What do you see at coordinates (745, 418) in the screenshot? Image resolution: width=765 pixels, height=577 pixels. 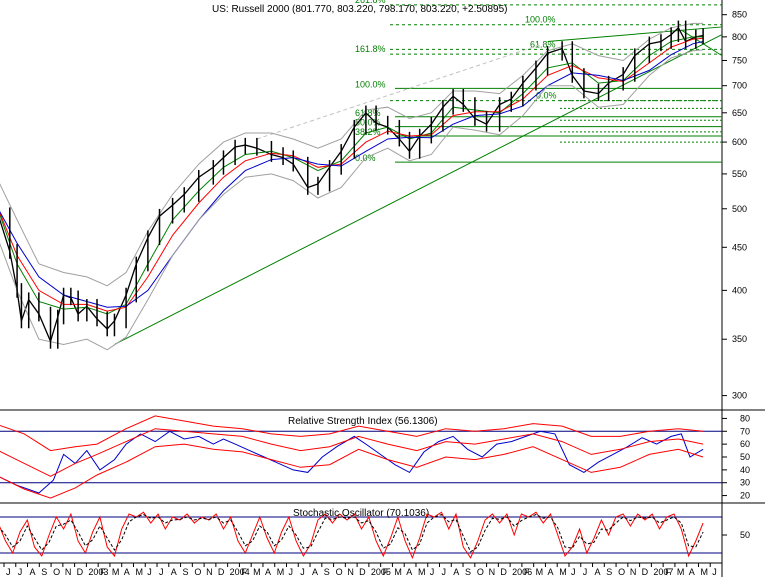 I see `rsi-y-tick-label: 80` at bounding box center [745, 418].